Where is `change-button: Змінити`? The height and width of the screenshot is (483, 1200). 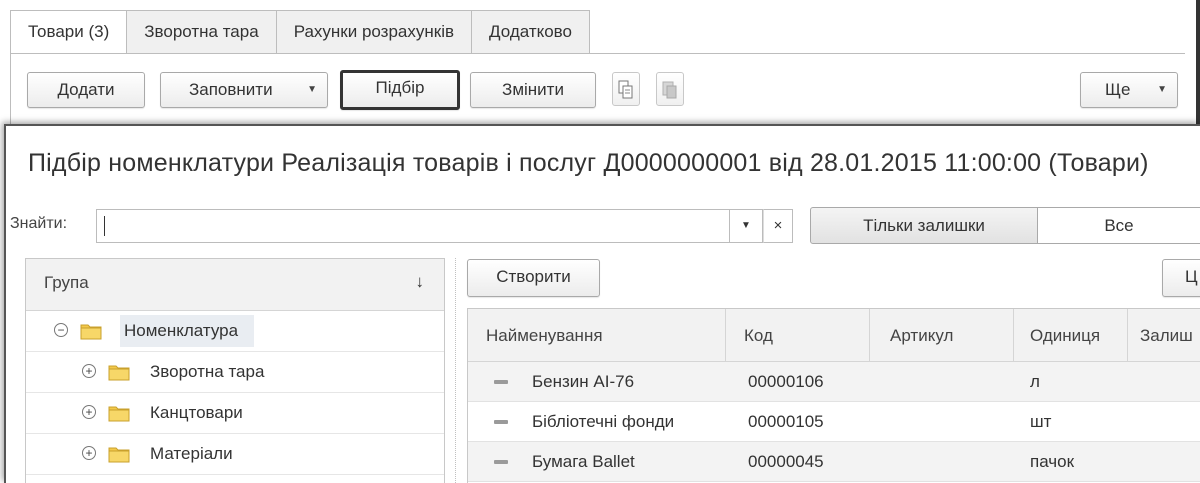
change-button: Змінити is located at coordinates (533, 90).